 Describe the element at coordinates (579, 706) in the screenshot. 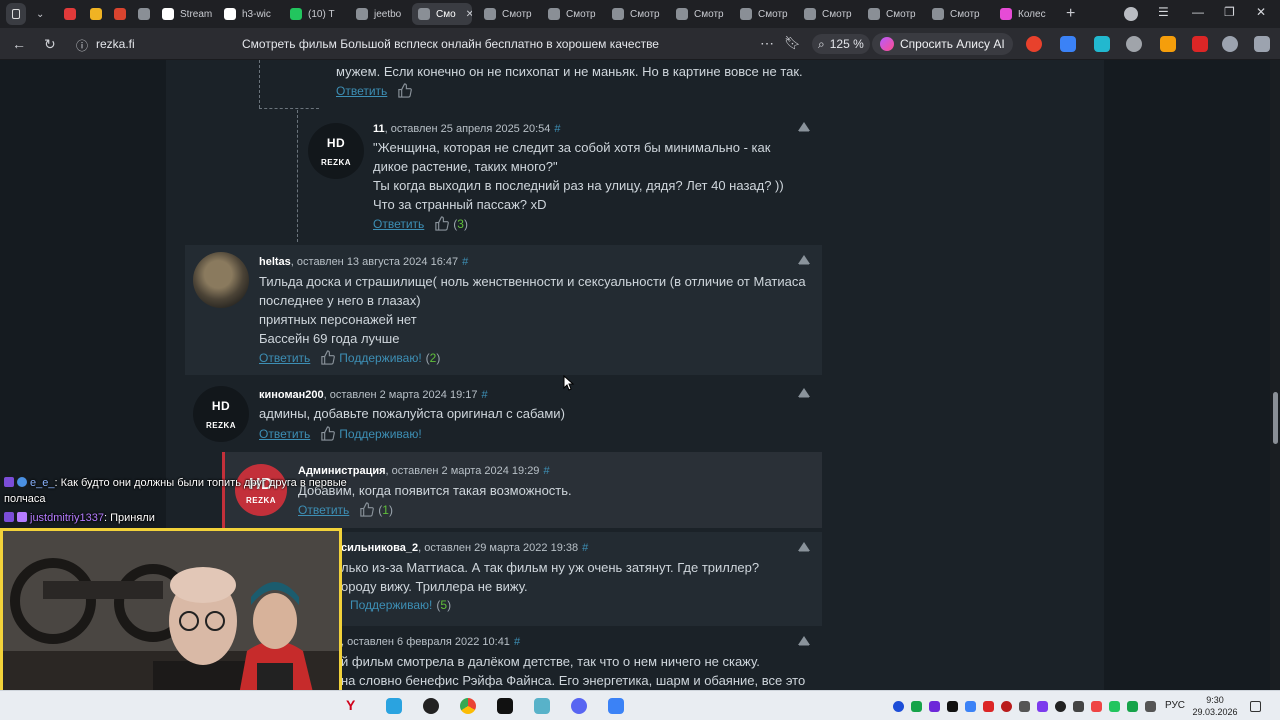

I see `discord-icon` at that location.